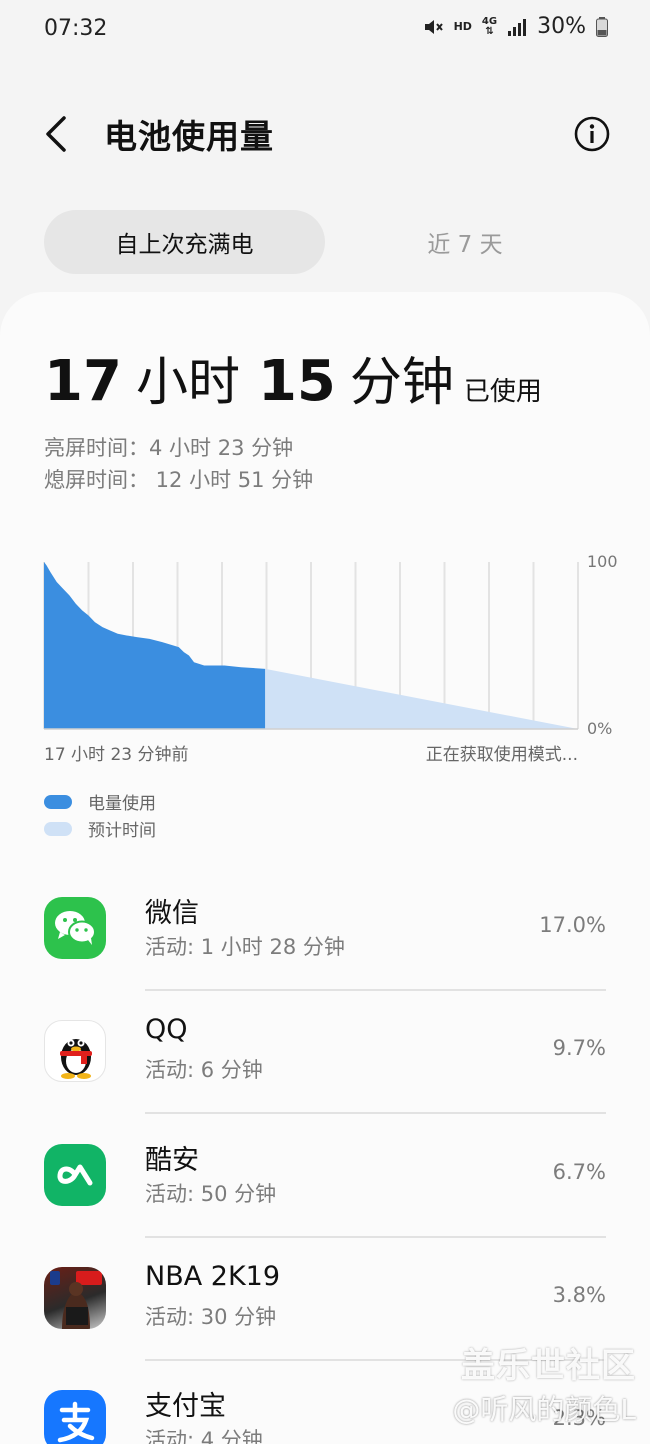  Describe the element at coordinates (166, 1029) in the screenshot. I see `app-name: QQ` at that location.